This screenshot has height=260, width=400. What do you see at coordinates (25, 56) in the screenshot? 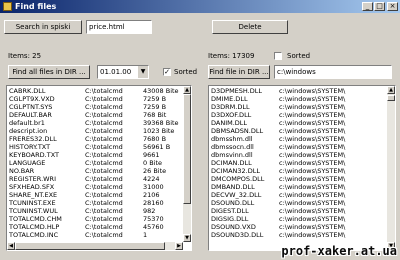
I see `left-items-count: Items: 25` at bounding box center [25, 56].